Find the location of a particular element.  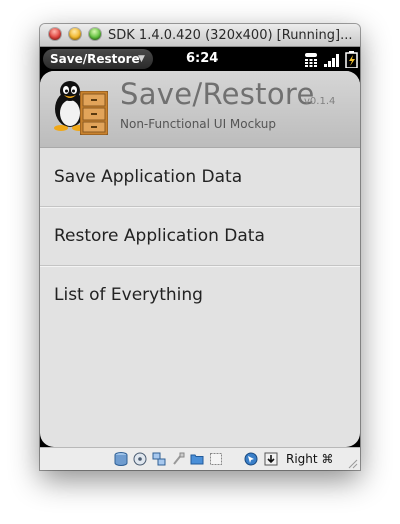

app-title: Save/Restore is located at coordinates (217, 94).